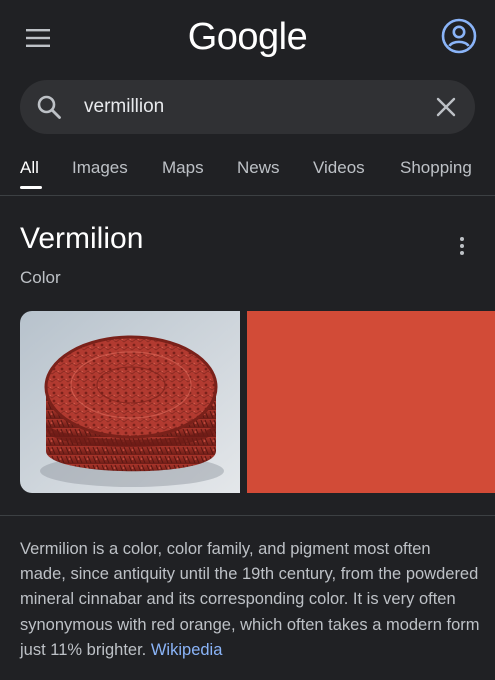 The image size is (495, 680). What do you see at coordinates (247, 515) in the screenshot?
I see `divider` at bounding box center [247, 515].